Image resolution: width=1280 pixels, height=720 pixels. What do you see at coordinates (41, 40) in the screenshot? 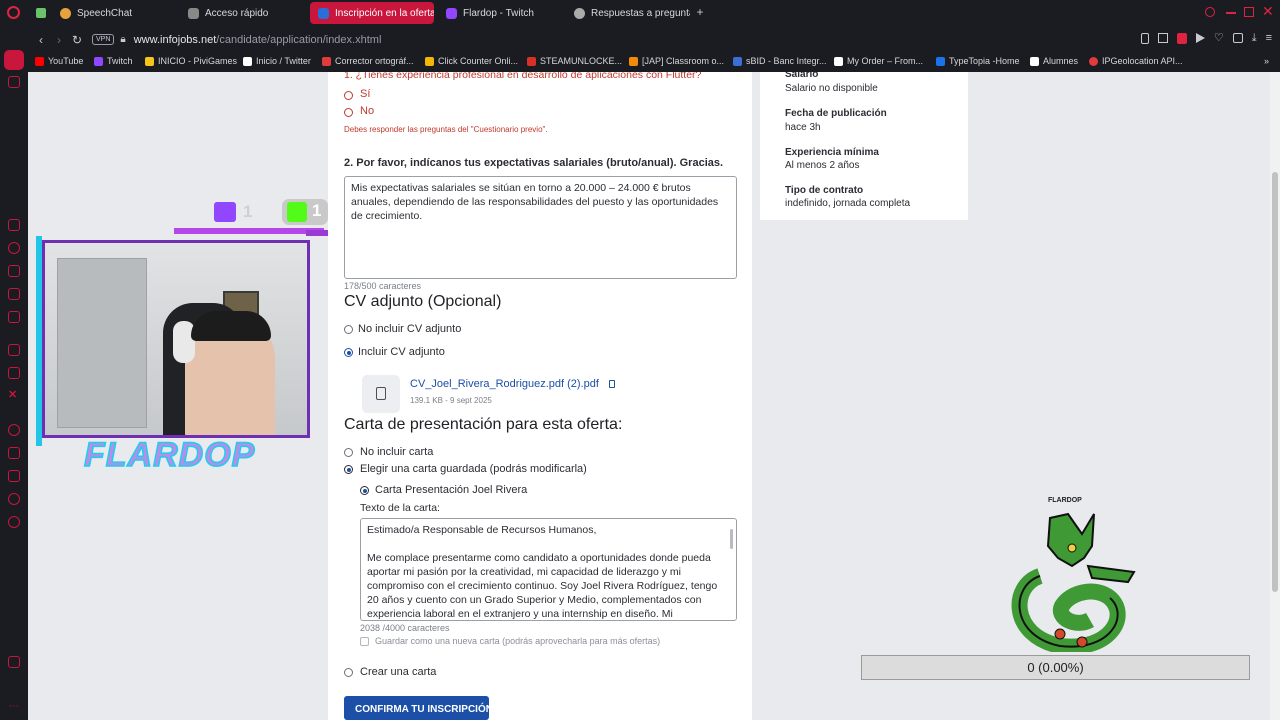
I see `back-icon: ‹` at bounding box center [41, 40].